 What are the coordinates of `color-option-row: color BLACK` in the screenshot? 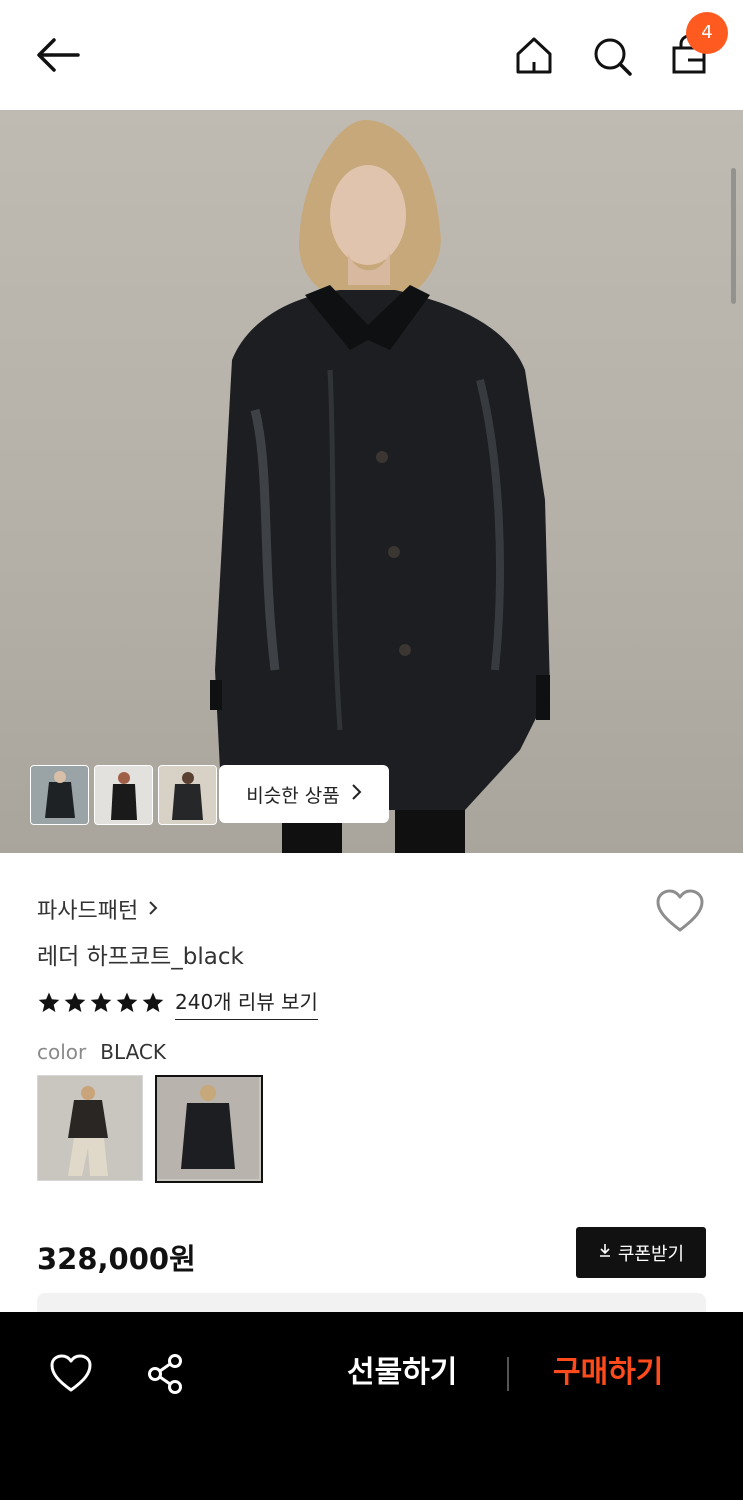 It's located at (101, 1052).